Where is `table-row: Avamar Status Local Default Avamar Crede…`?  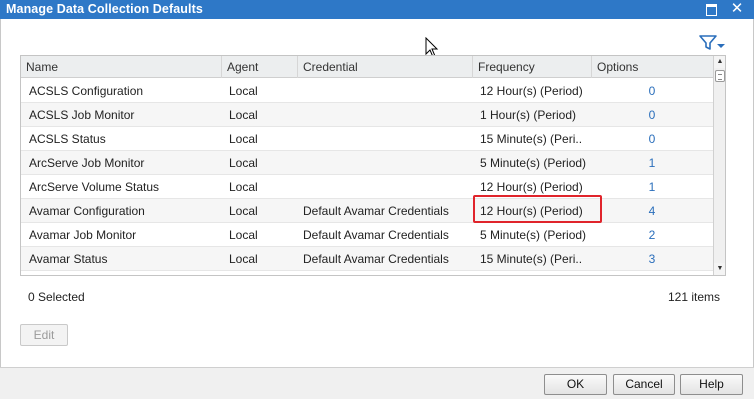 table-row: Avamar Status Local Default Avamar Crede… is located at coordinates (367, 259).